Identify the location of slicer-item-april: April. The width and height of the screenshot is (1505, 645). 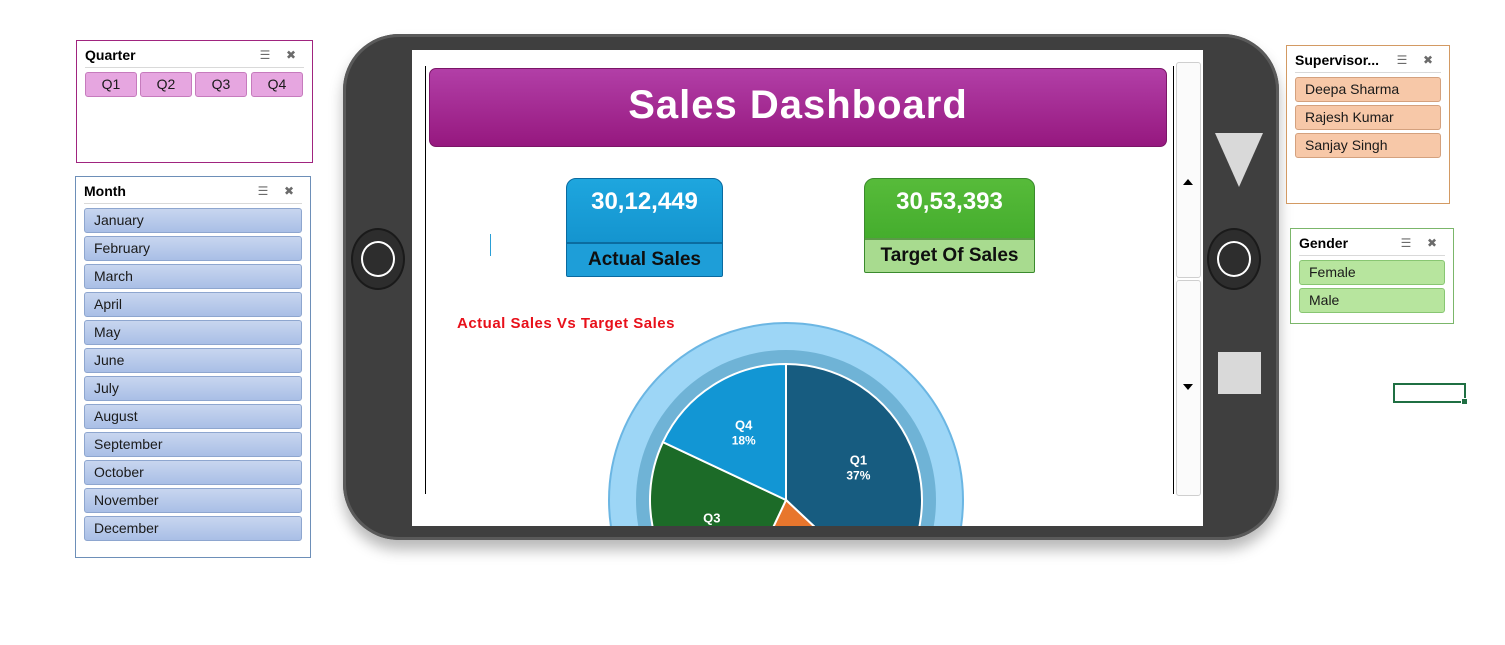
(193, 304).